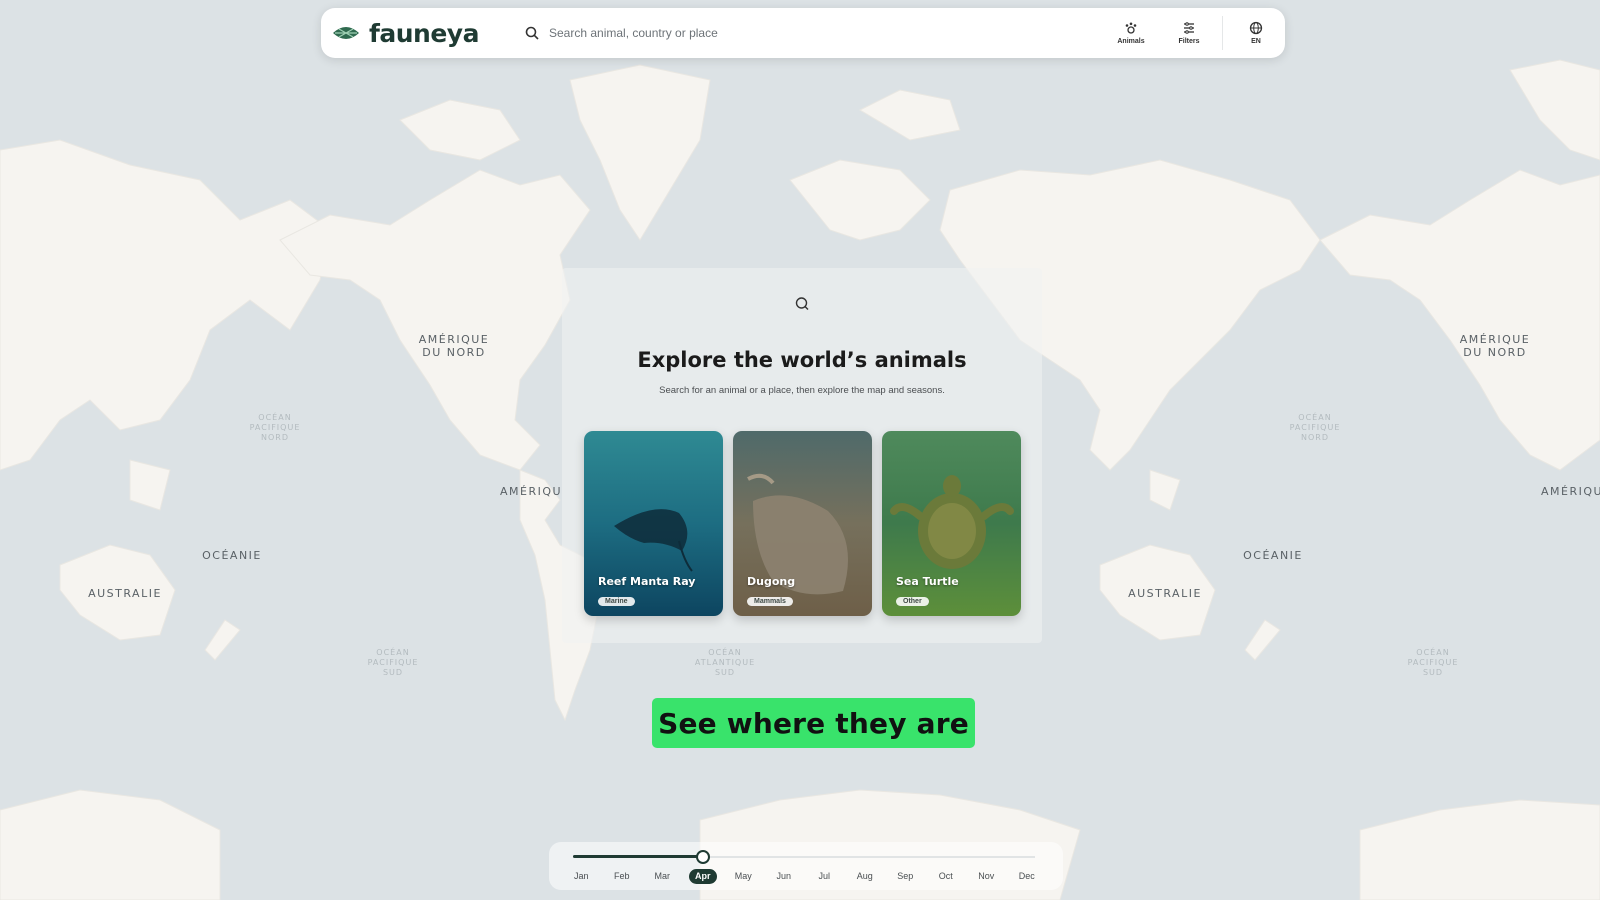 This screenshot has height=900, width=1600. Describe the element at coordinates (784, 876) in the screenshot. I see `month-jun: Jun` at that location.